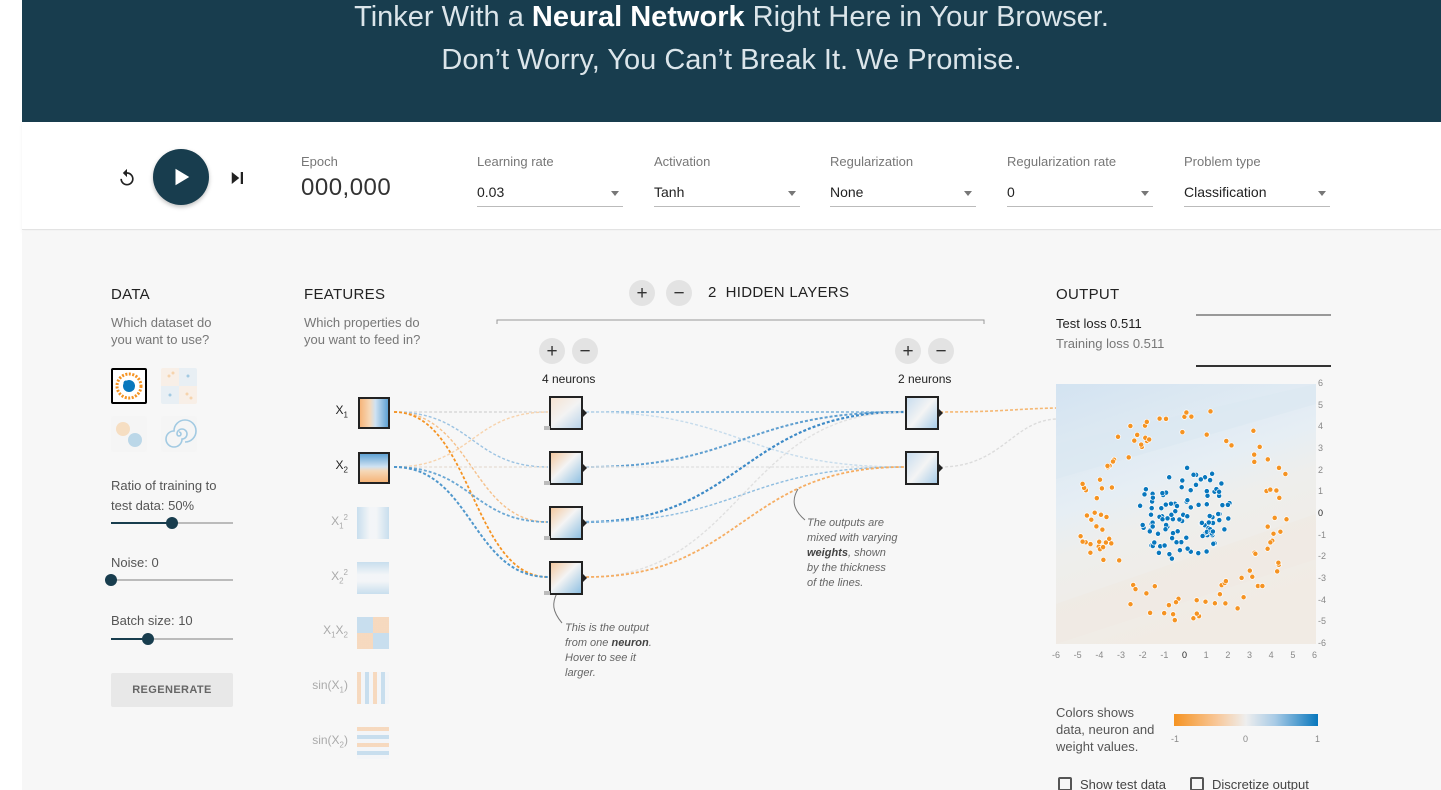  What do you see at coordinates (373, 523) in the screenshot?
I see `feature-x1-squared` at bounding box center [373, 523].